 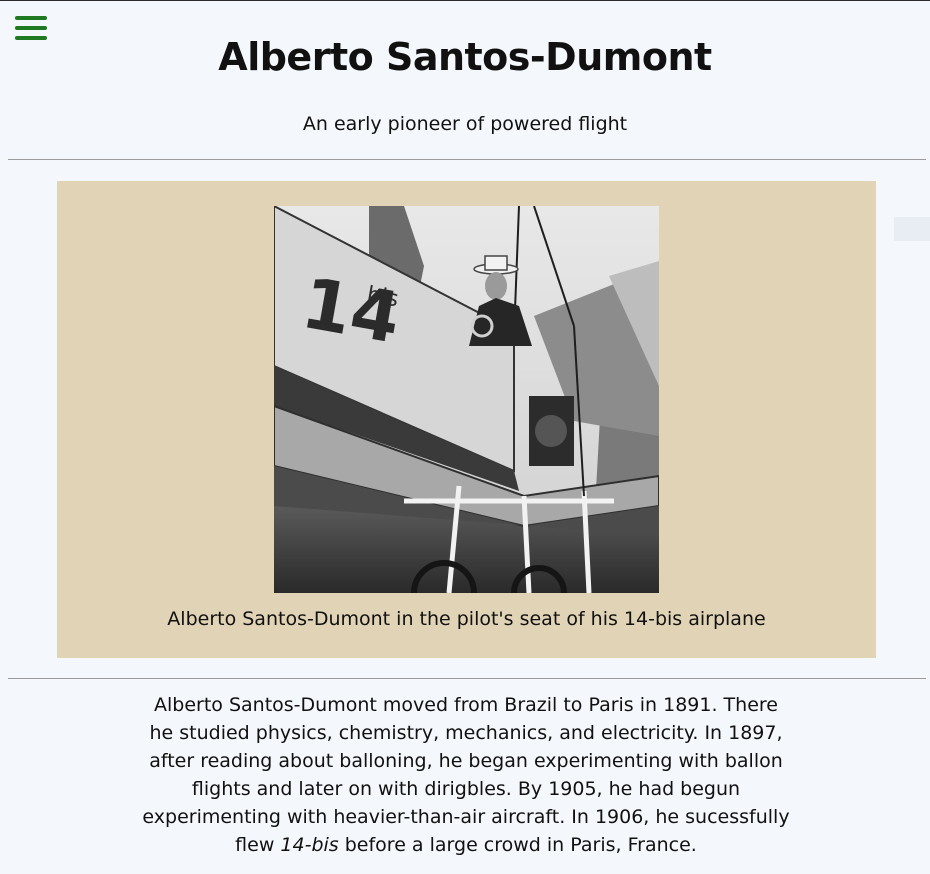 What do you see at coordinates (912, 229) in the screenshot?
I see `scrollbar-thumb` at bounding box center [912, 229].